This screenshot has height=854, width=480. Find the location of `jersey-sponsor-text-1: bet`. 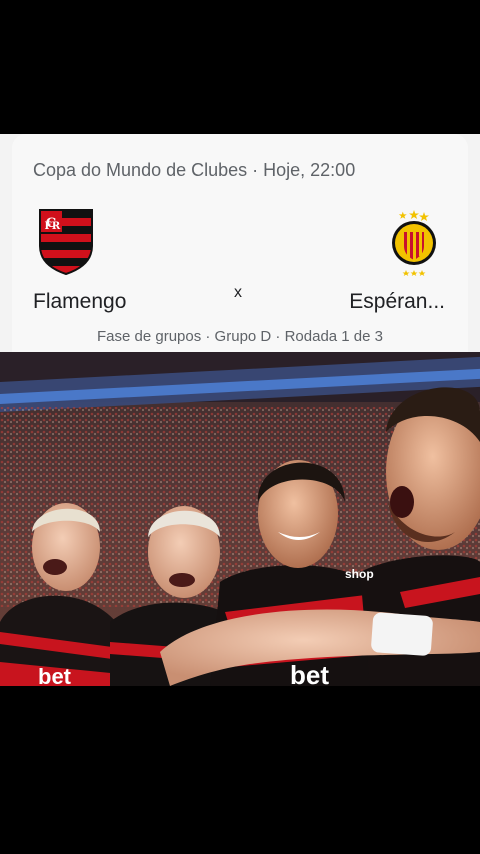

jersey-sponsor-text-1: bet is located at coordinates (55, 675).